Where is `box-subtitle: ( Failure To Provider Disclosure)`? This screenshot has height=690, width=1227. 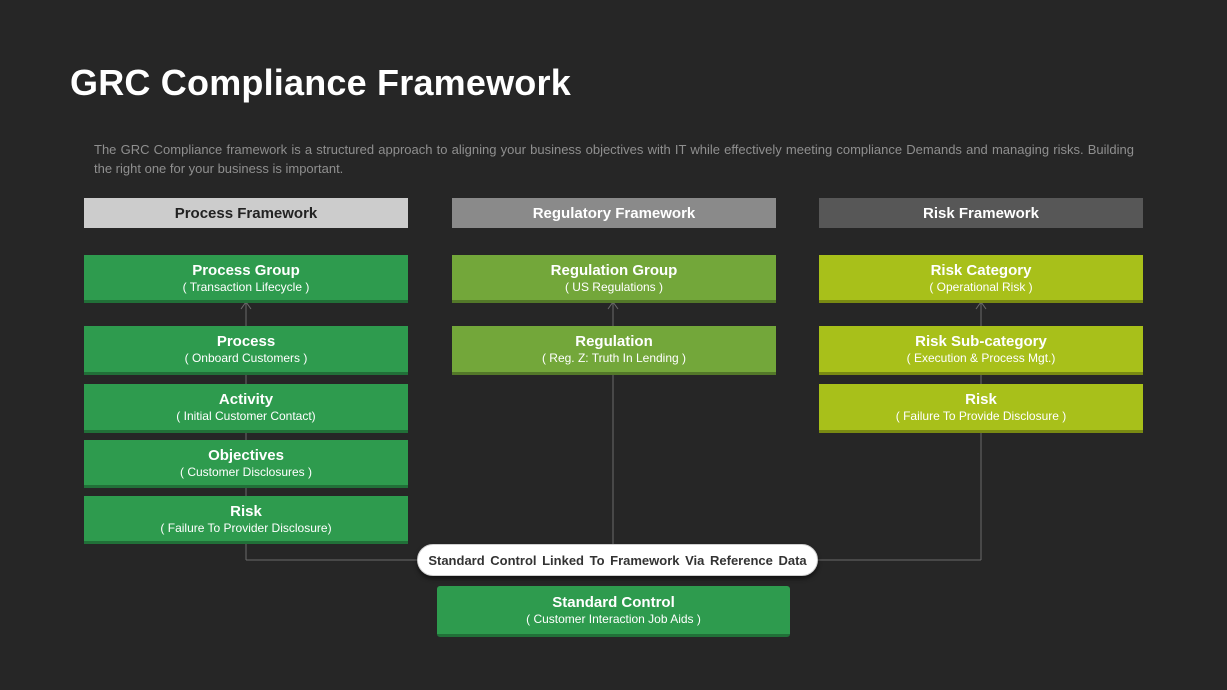
box-subtitle: ( Failure To Provider Disclosure) is located at coordinates (246, 527).